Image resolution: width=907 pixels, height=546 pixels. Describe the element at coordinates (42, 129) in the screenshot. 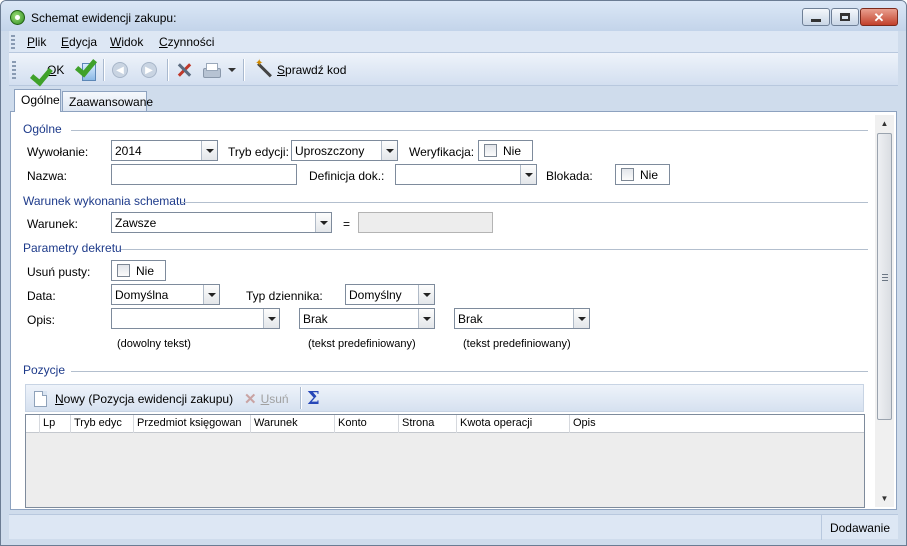

I see `section-general-title: Ogólne` at that location.